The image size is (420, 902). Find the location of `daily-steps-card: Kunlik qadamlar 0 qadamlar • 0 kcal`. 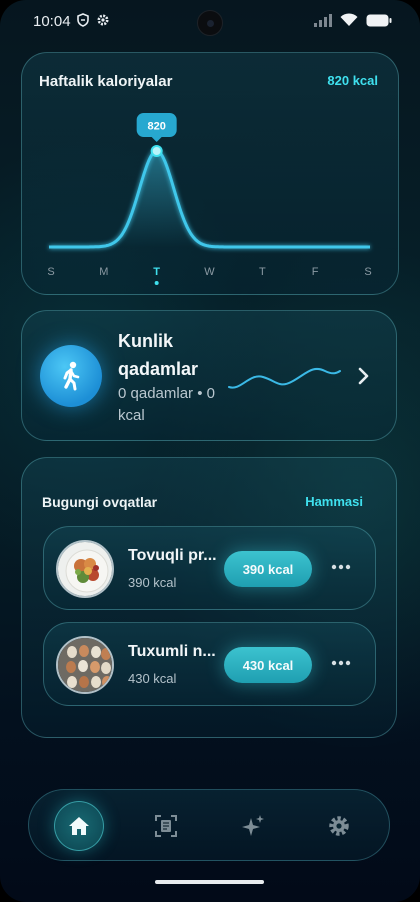

daily-steps-card: Kunlik qadamlar 0 qadamlar • 0 kcal is located at coordinates (209, 375).